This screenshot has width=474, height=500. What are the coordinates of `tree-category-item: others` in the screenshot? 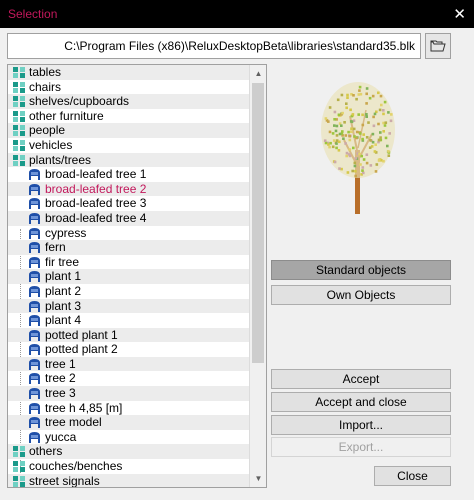 It's located at (128, 452).